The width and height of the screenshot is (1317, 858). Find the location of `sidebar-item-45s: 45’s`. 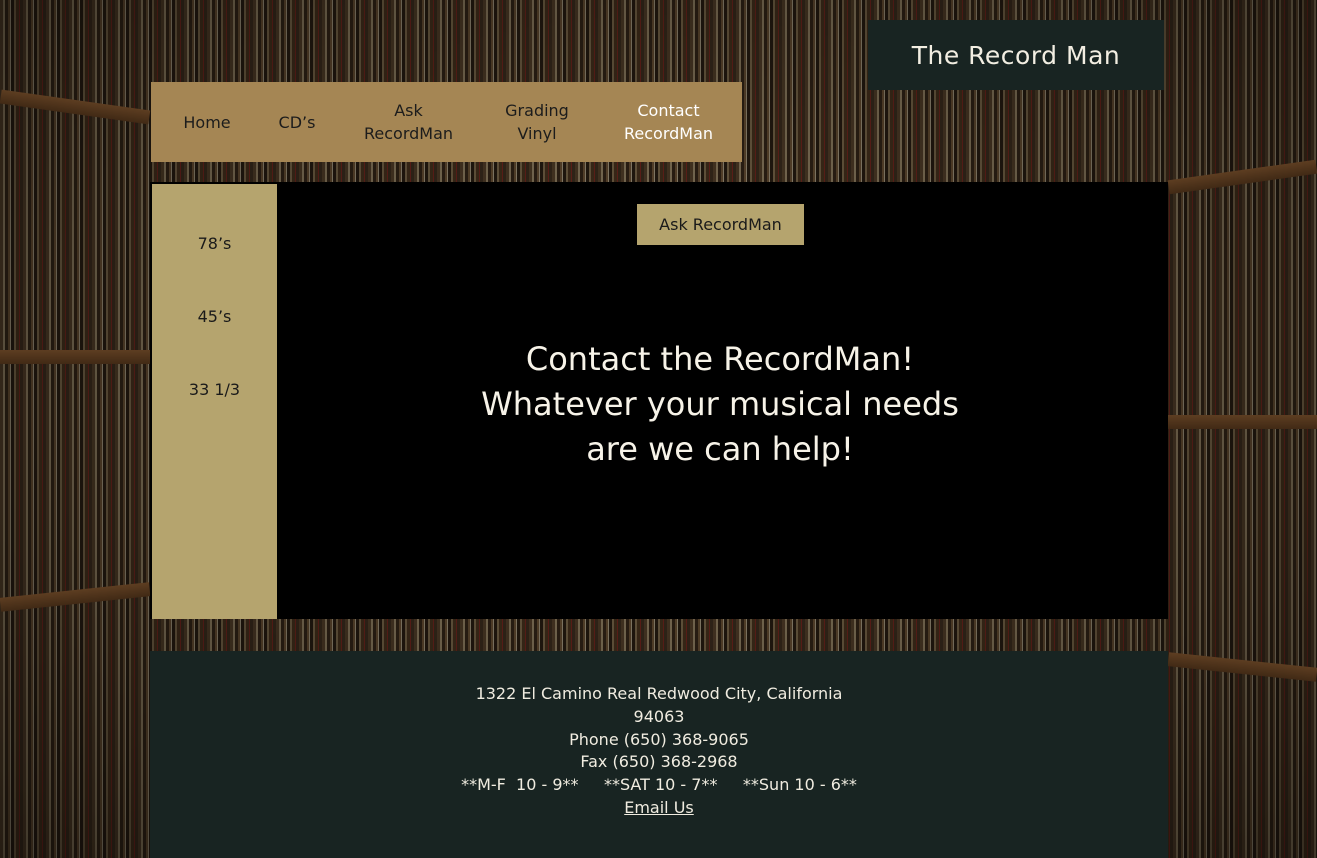

sidebar-item-45s: 45’s is located at coordinates (214, 316).